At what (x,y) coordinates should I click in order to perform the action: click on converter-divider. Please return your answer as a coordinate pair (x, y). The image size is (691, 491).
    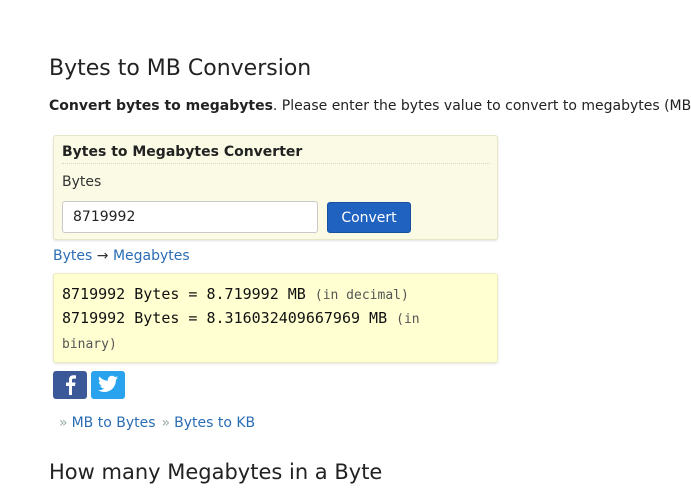
    Looking at the image, I should click on (276, 163).